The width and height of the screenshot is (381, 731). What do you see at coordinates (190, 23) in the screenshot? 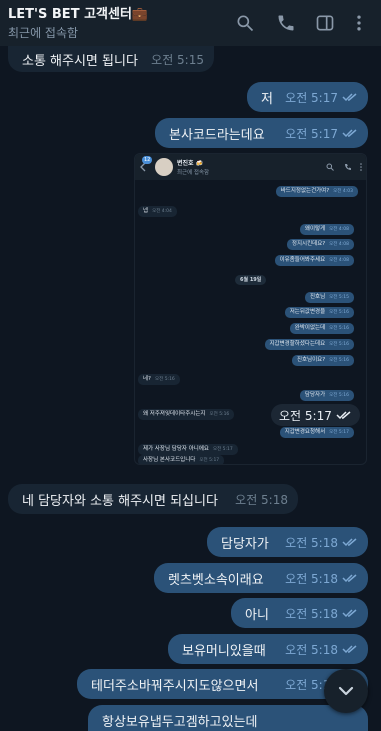
I see `chat-header: LET'S BET 고객센터💼 최근에 접속함` at bounding box center [190, 23].